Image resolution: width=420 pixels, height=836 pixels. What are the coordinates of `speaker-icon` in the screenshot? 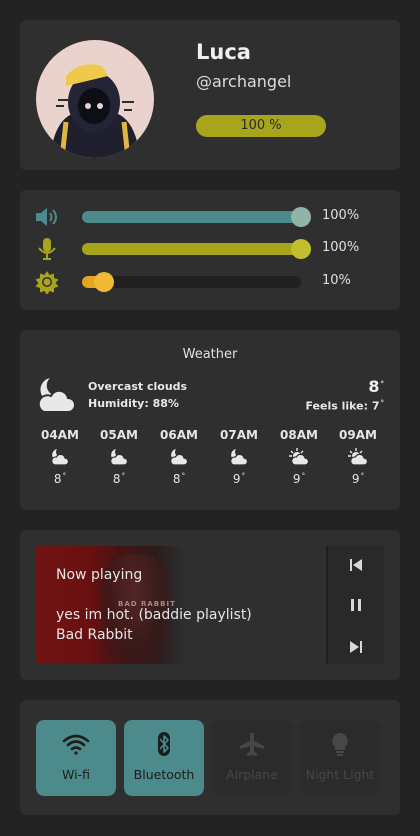 It's located at (48, 217).